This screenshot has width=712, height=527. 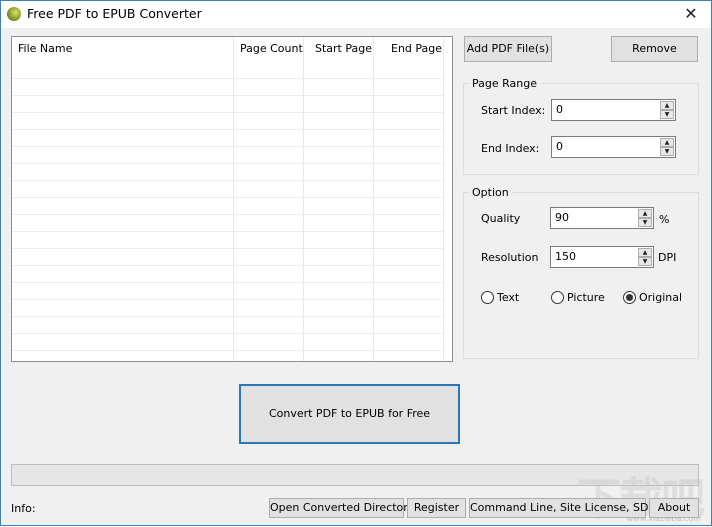 What do you see at coordinates (436, 508) in the screenshot?
I see `register-button: Register` at bounding box center [436, 508].